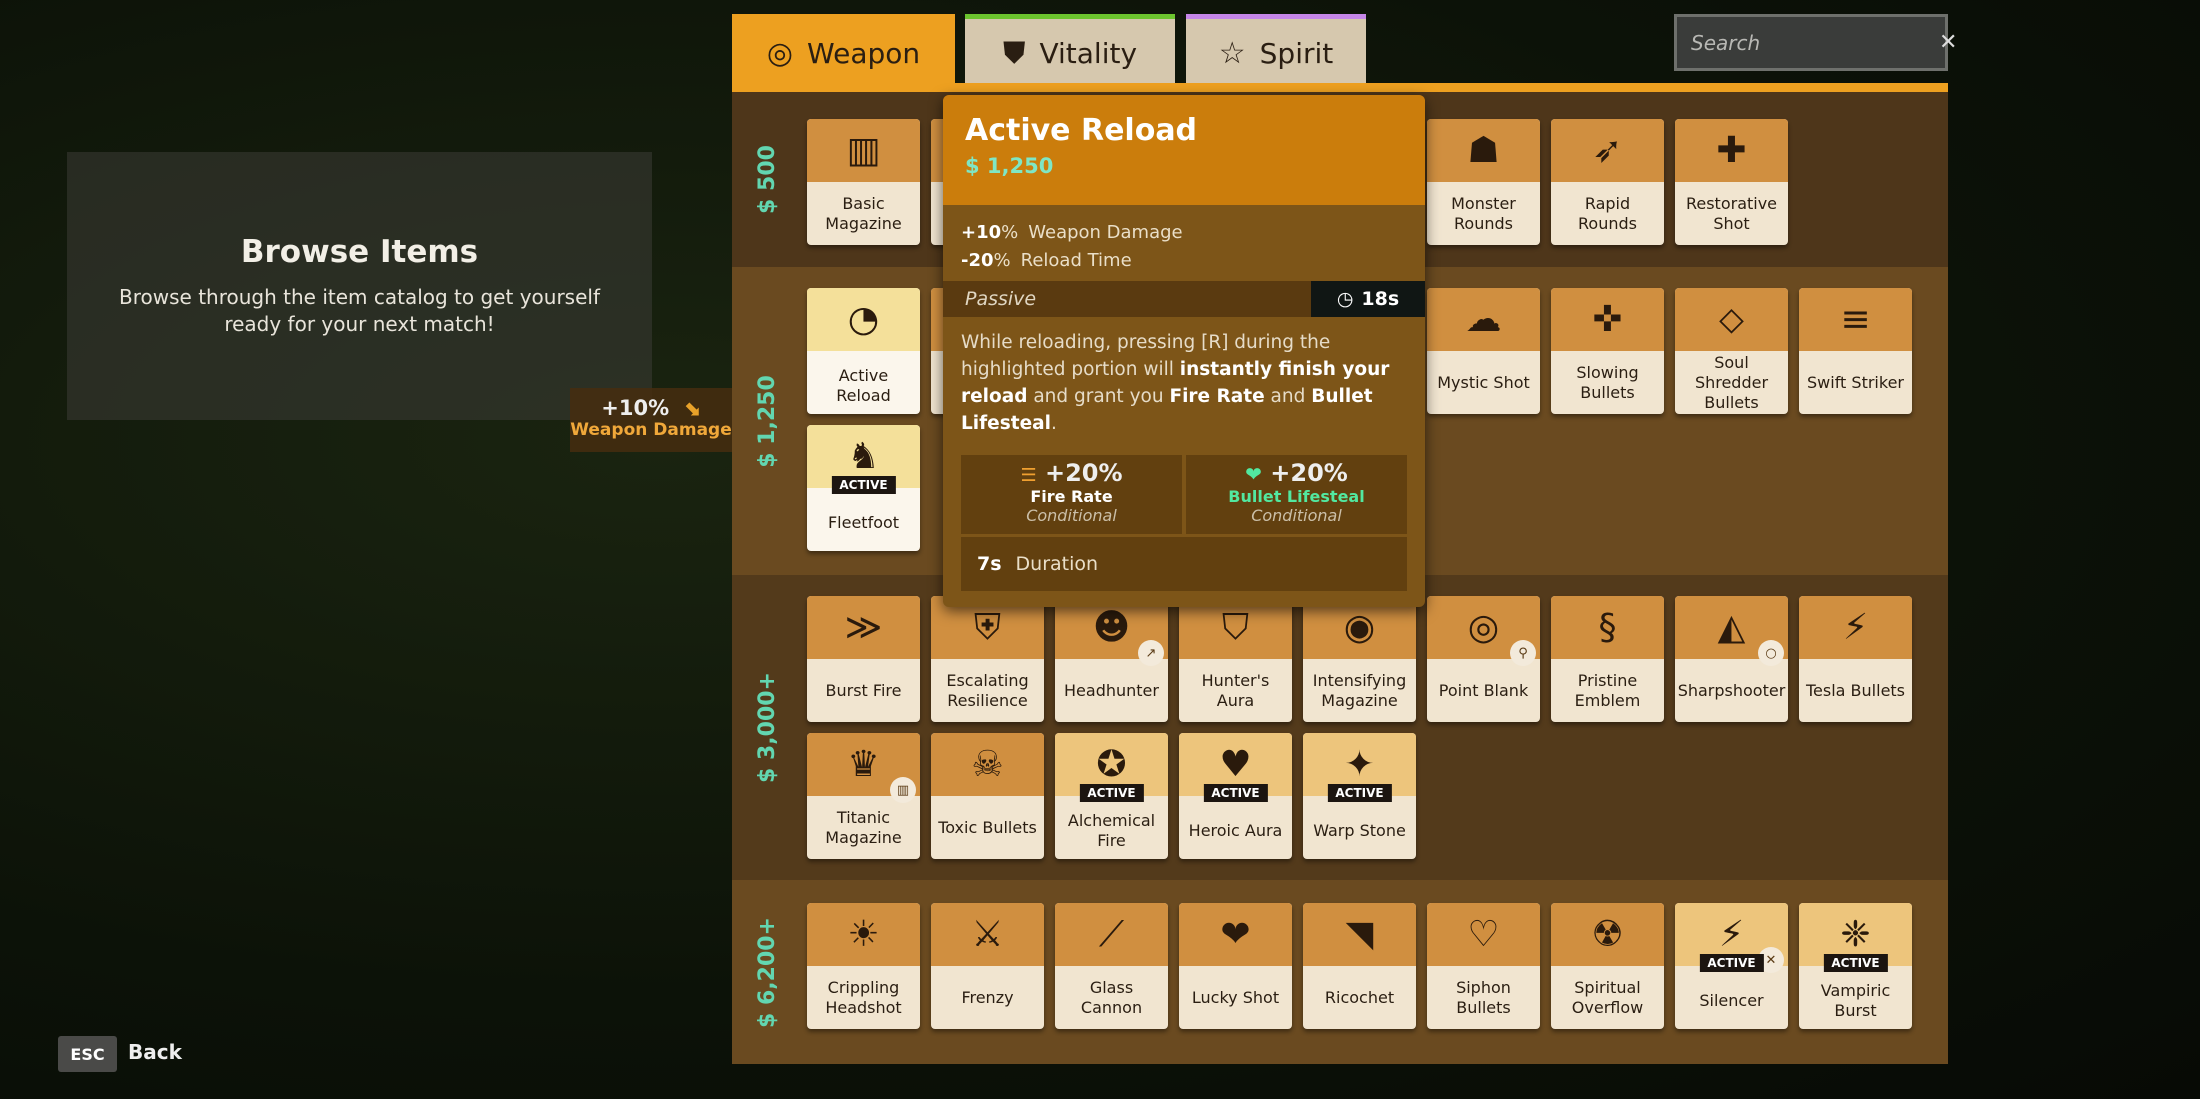 Image resolution: width=2200 pixels, height=1099 pixels. What do you see at coordinates (1111, 934) in the screenshot?
I see `glass-cannon-icon: ⟋` at bounding box center [1111, 934].